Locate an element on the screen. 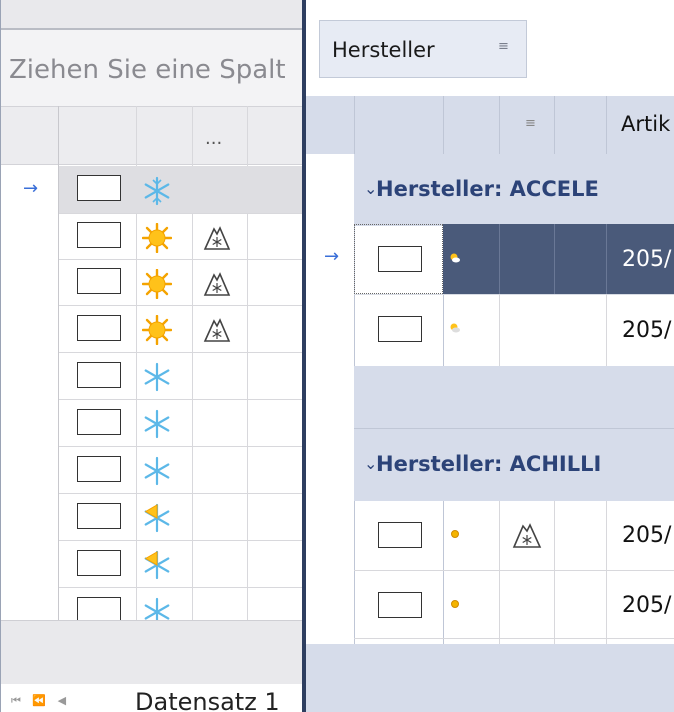 This screenshot has width=674, height=712. right-grid-header: Artik is located at coordinates (490, 125).